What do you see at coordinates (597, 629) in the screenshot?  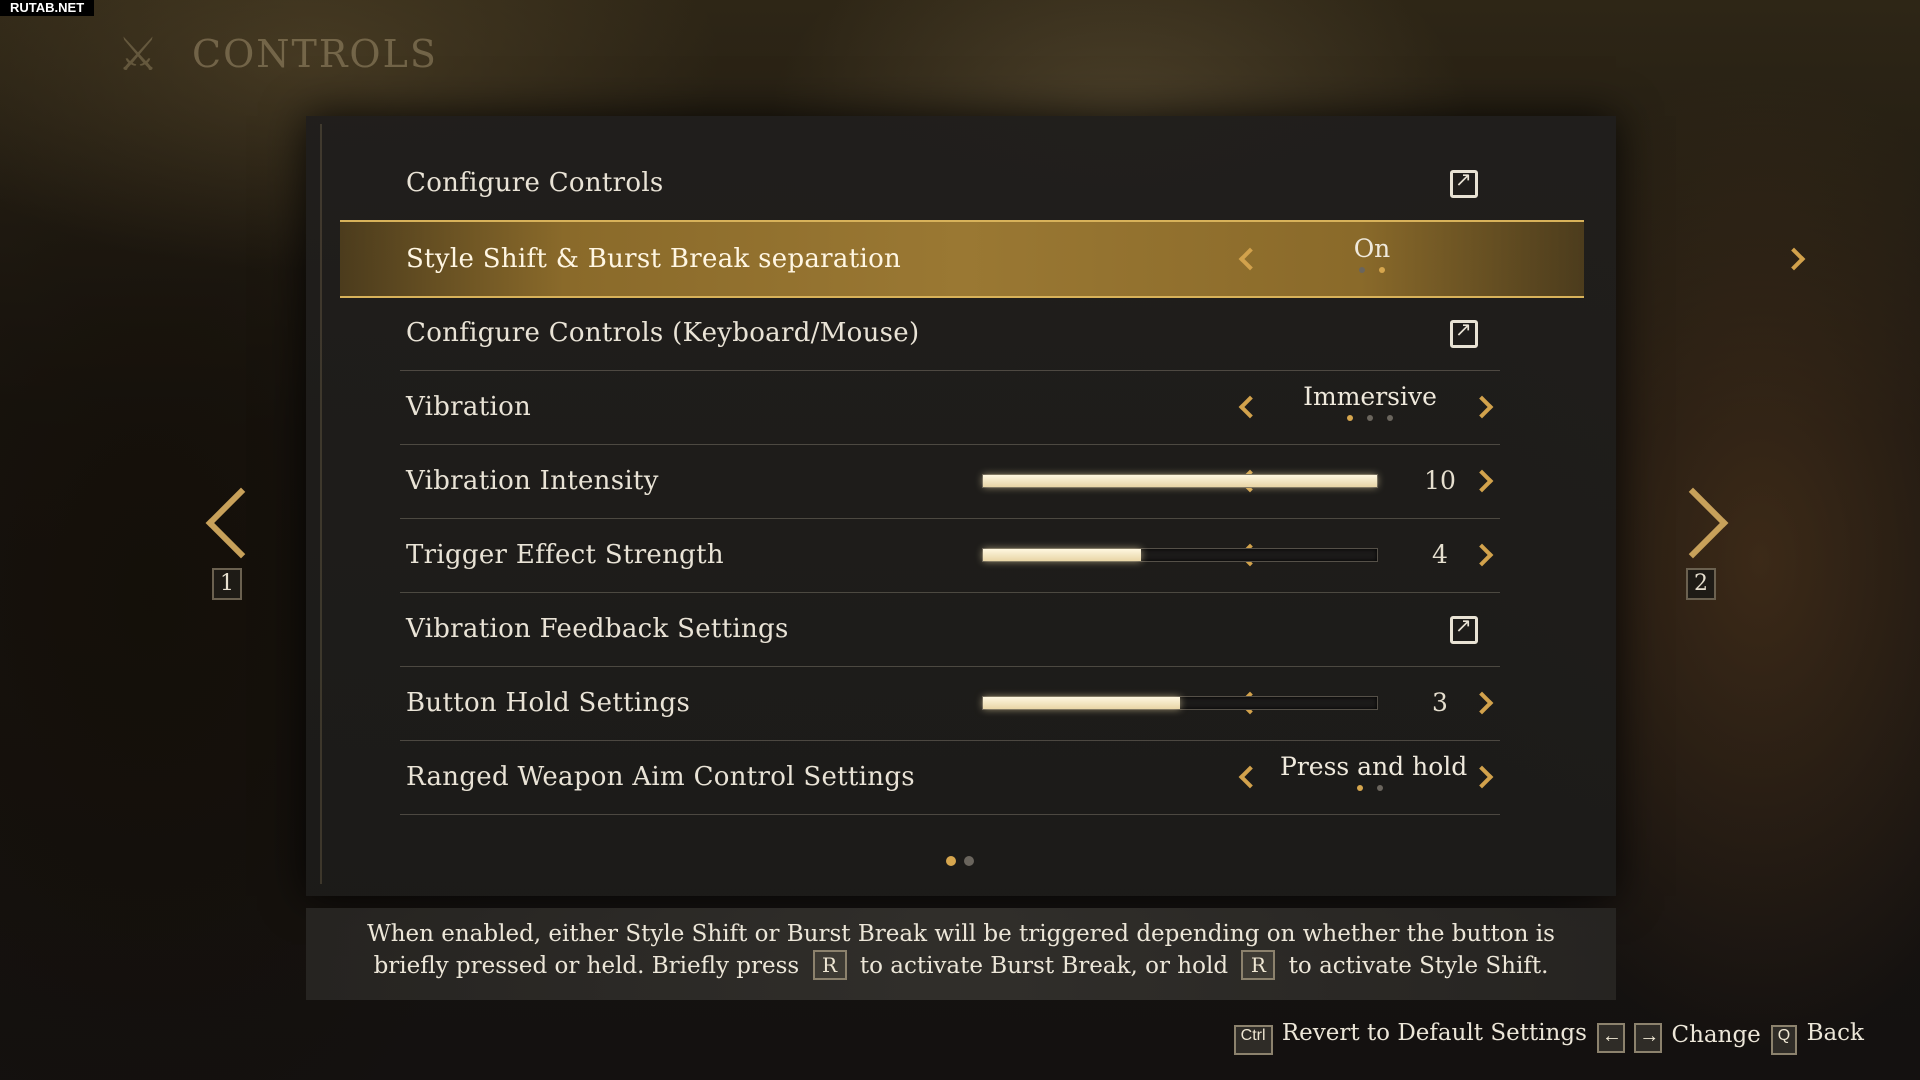 I see `setting-label: Vibration Feedback Settings` at bounding box center [597, 629].